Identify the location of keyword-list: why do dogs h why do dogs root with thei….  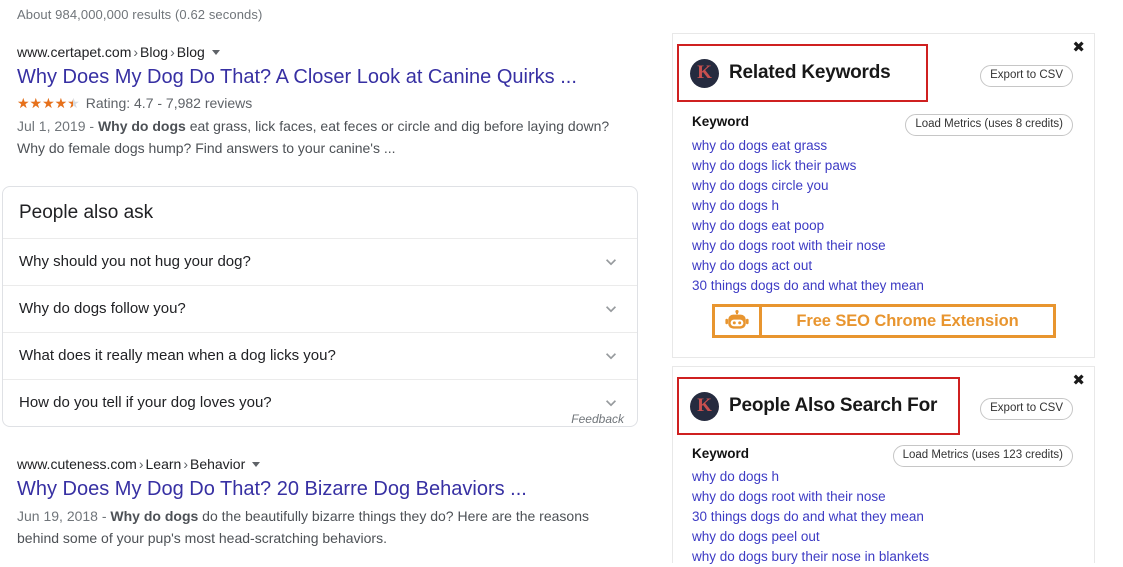
(886, 517).